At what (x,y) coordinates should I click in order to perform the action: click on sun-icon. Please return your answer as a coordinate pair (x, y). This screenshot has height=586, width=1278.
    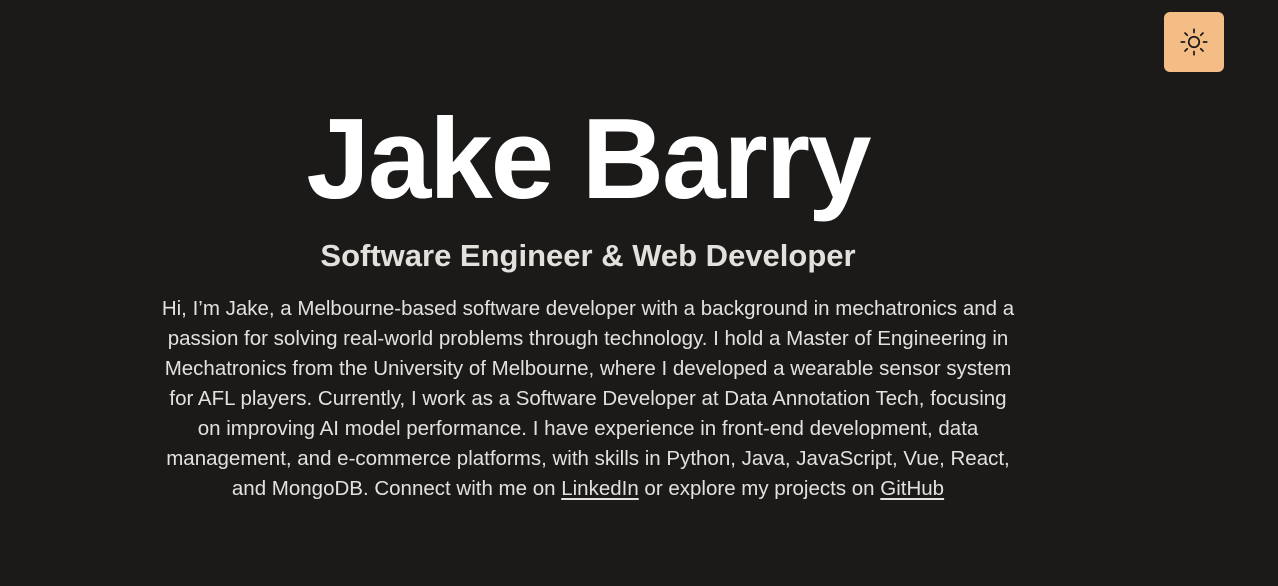
    Looking at the image, I should click on (1194, 42).